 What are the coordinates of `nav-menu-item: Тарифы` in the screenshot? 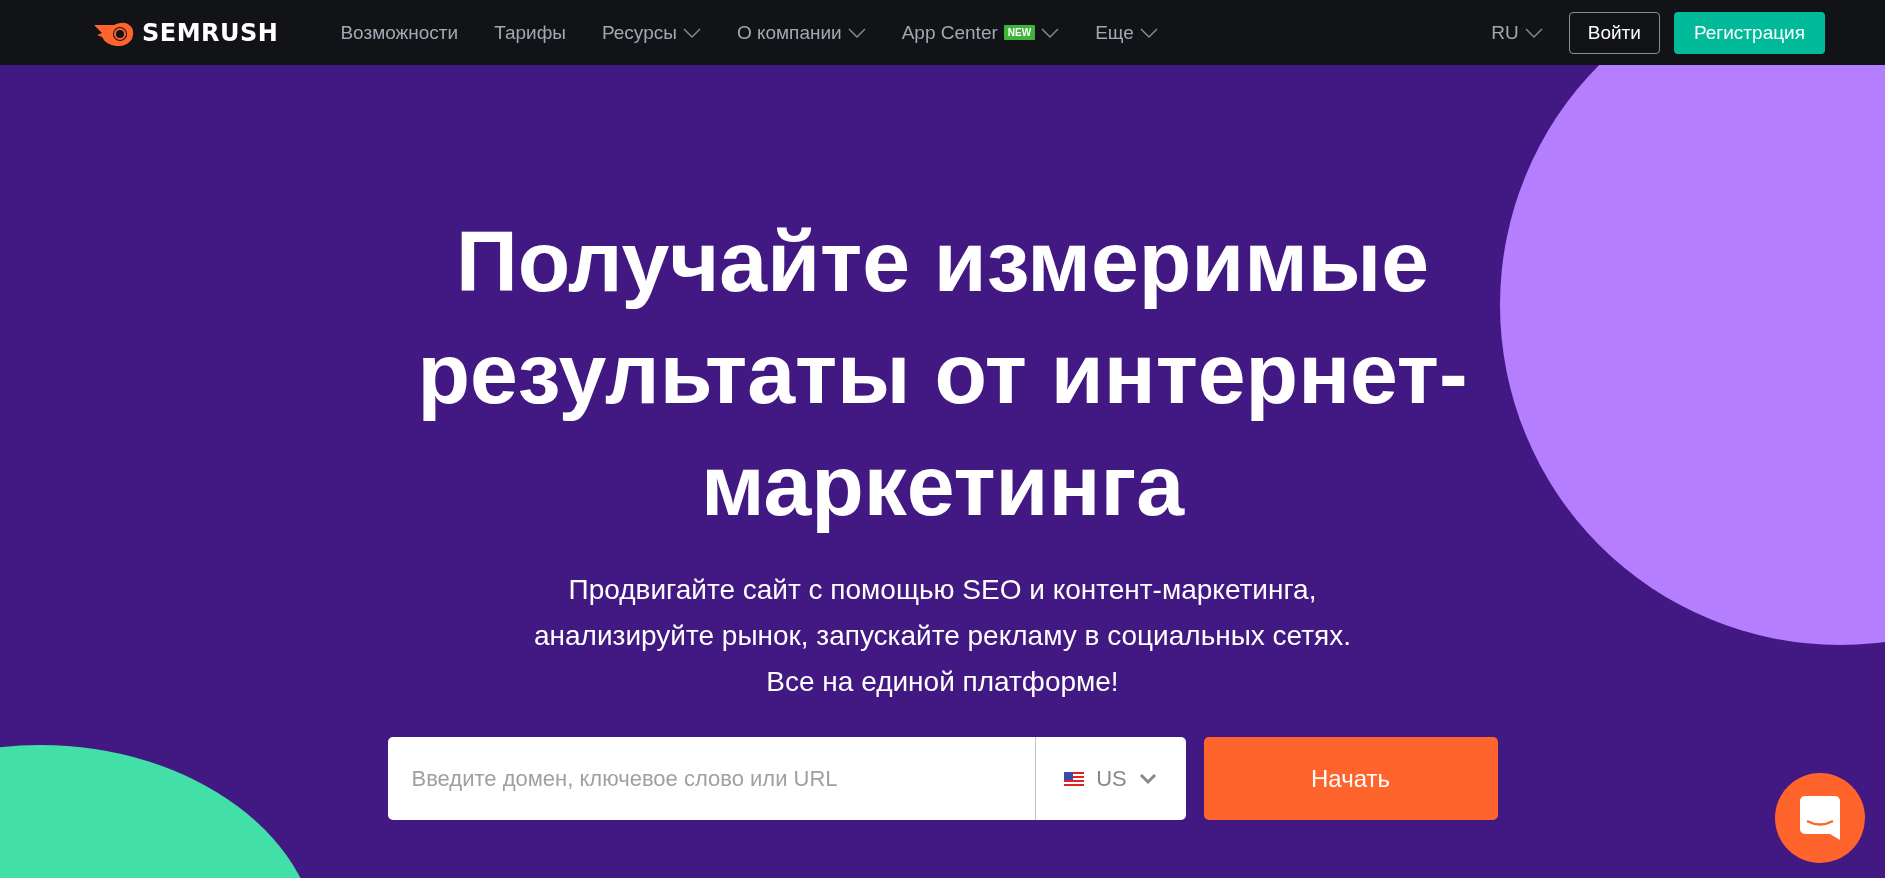 It's located at (530, 32).